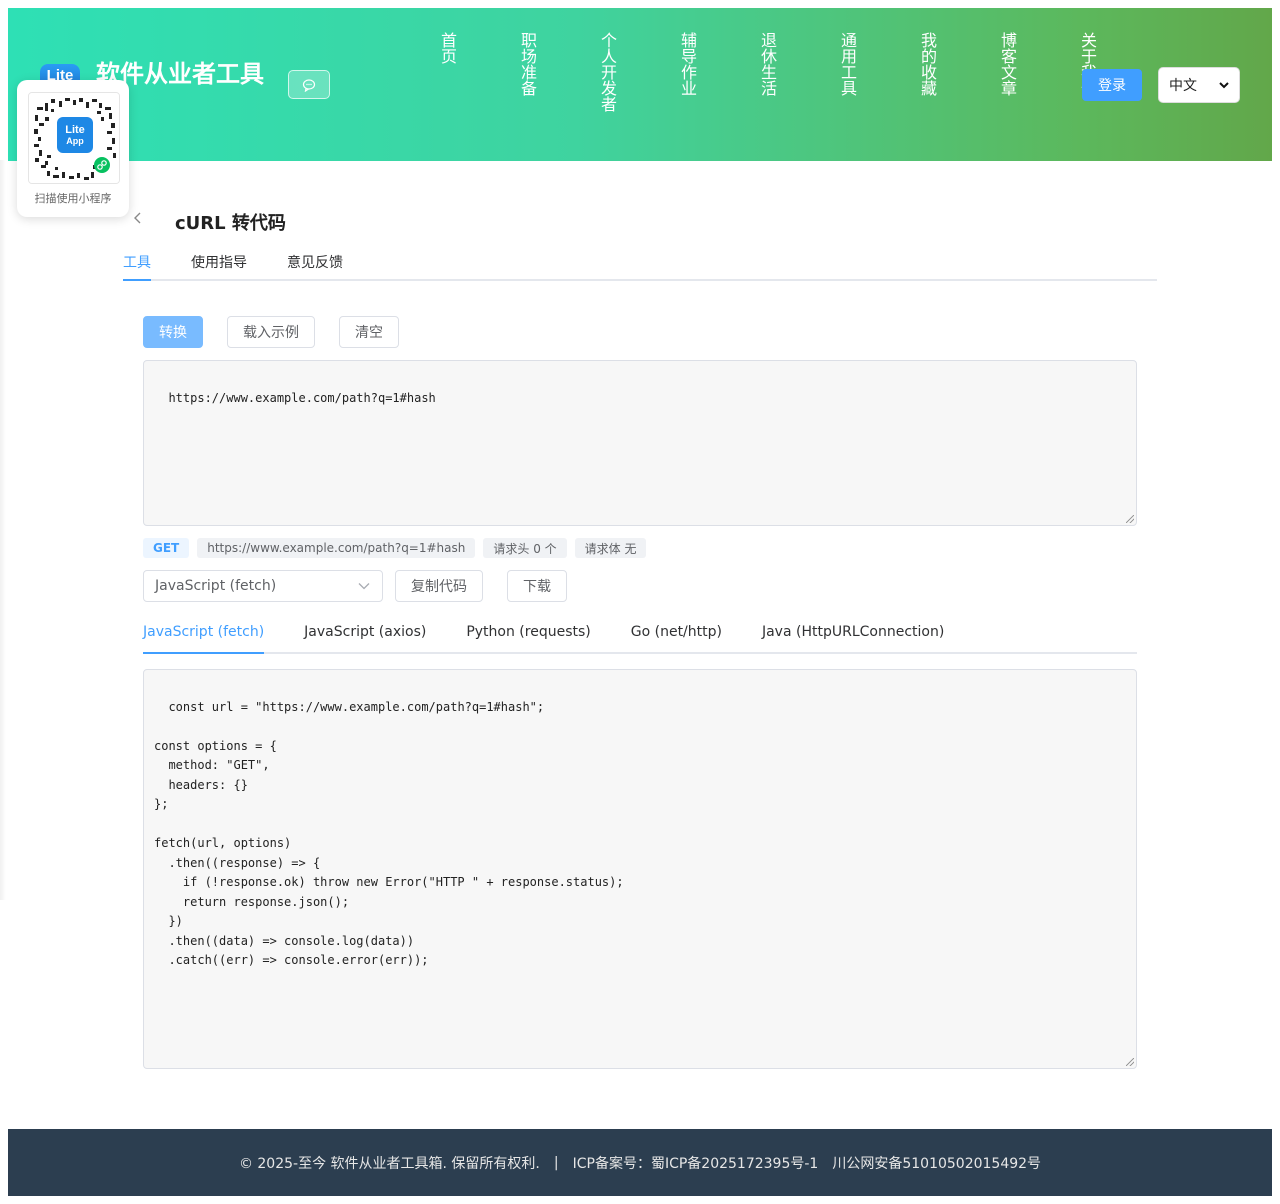 This screenshot has height=1204, width=1280. Describe the element at coordinates (1183, 86) in the screenshot. I see `language-select-value: 中文` at that location.